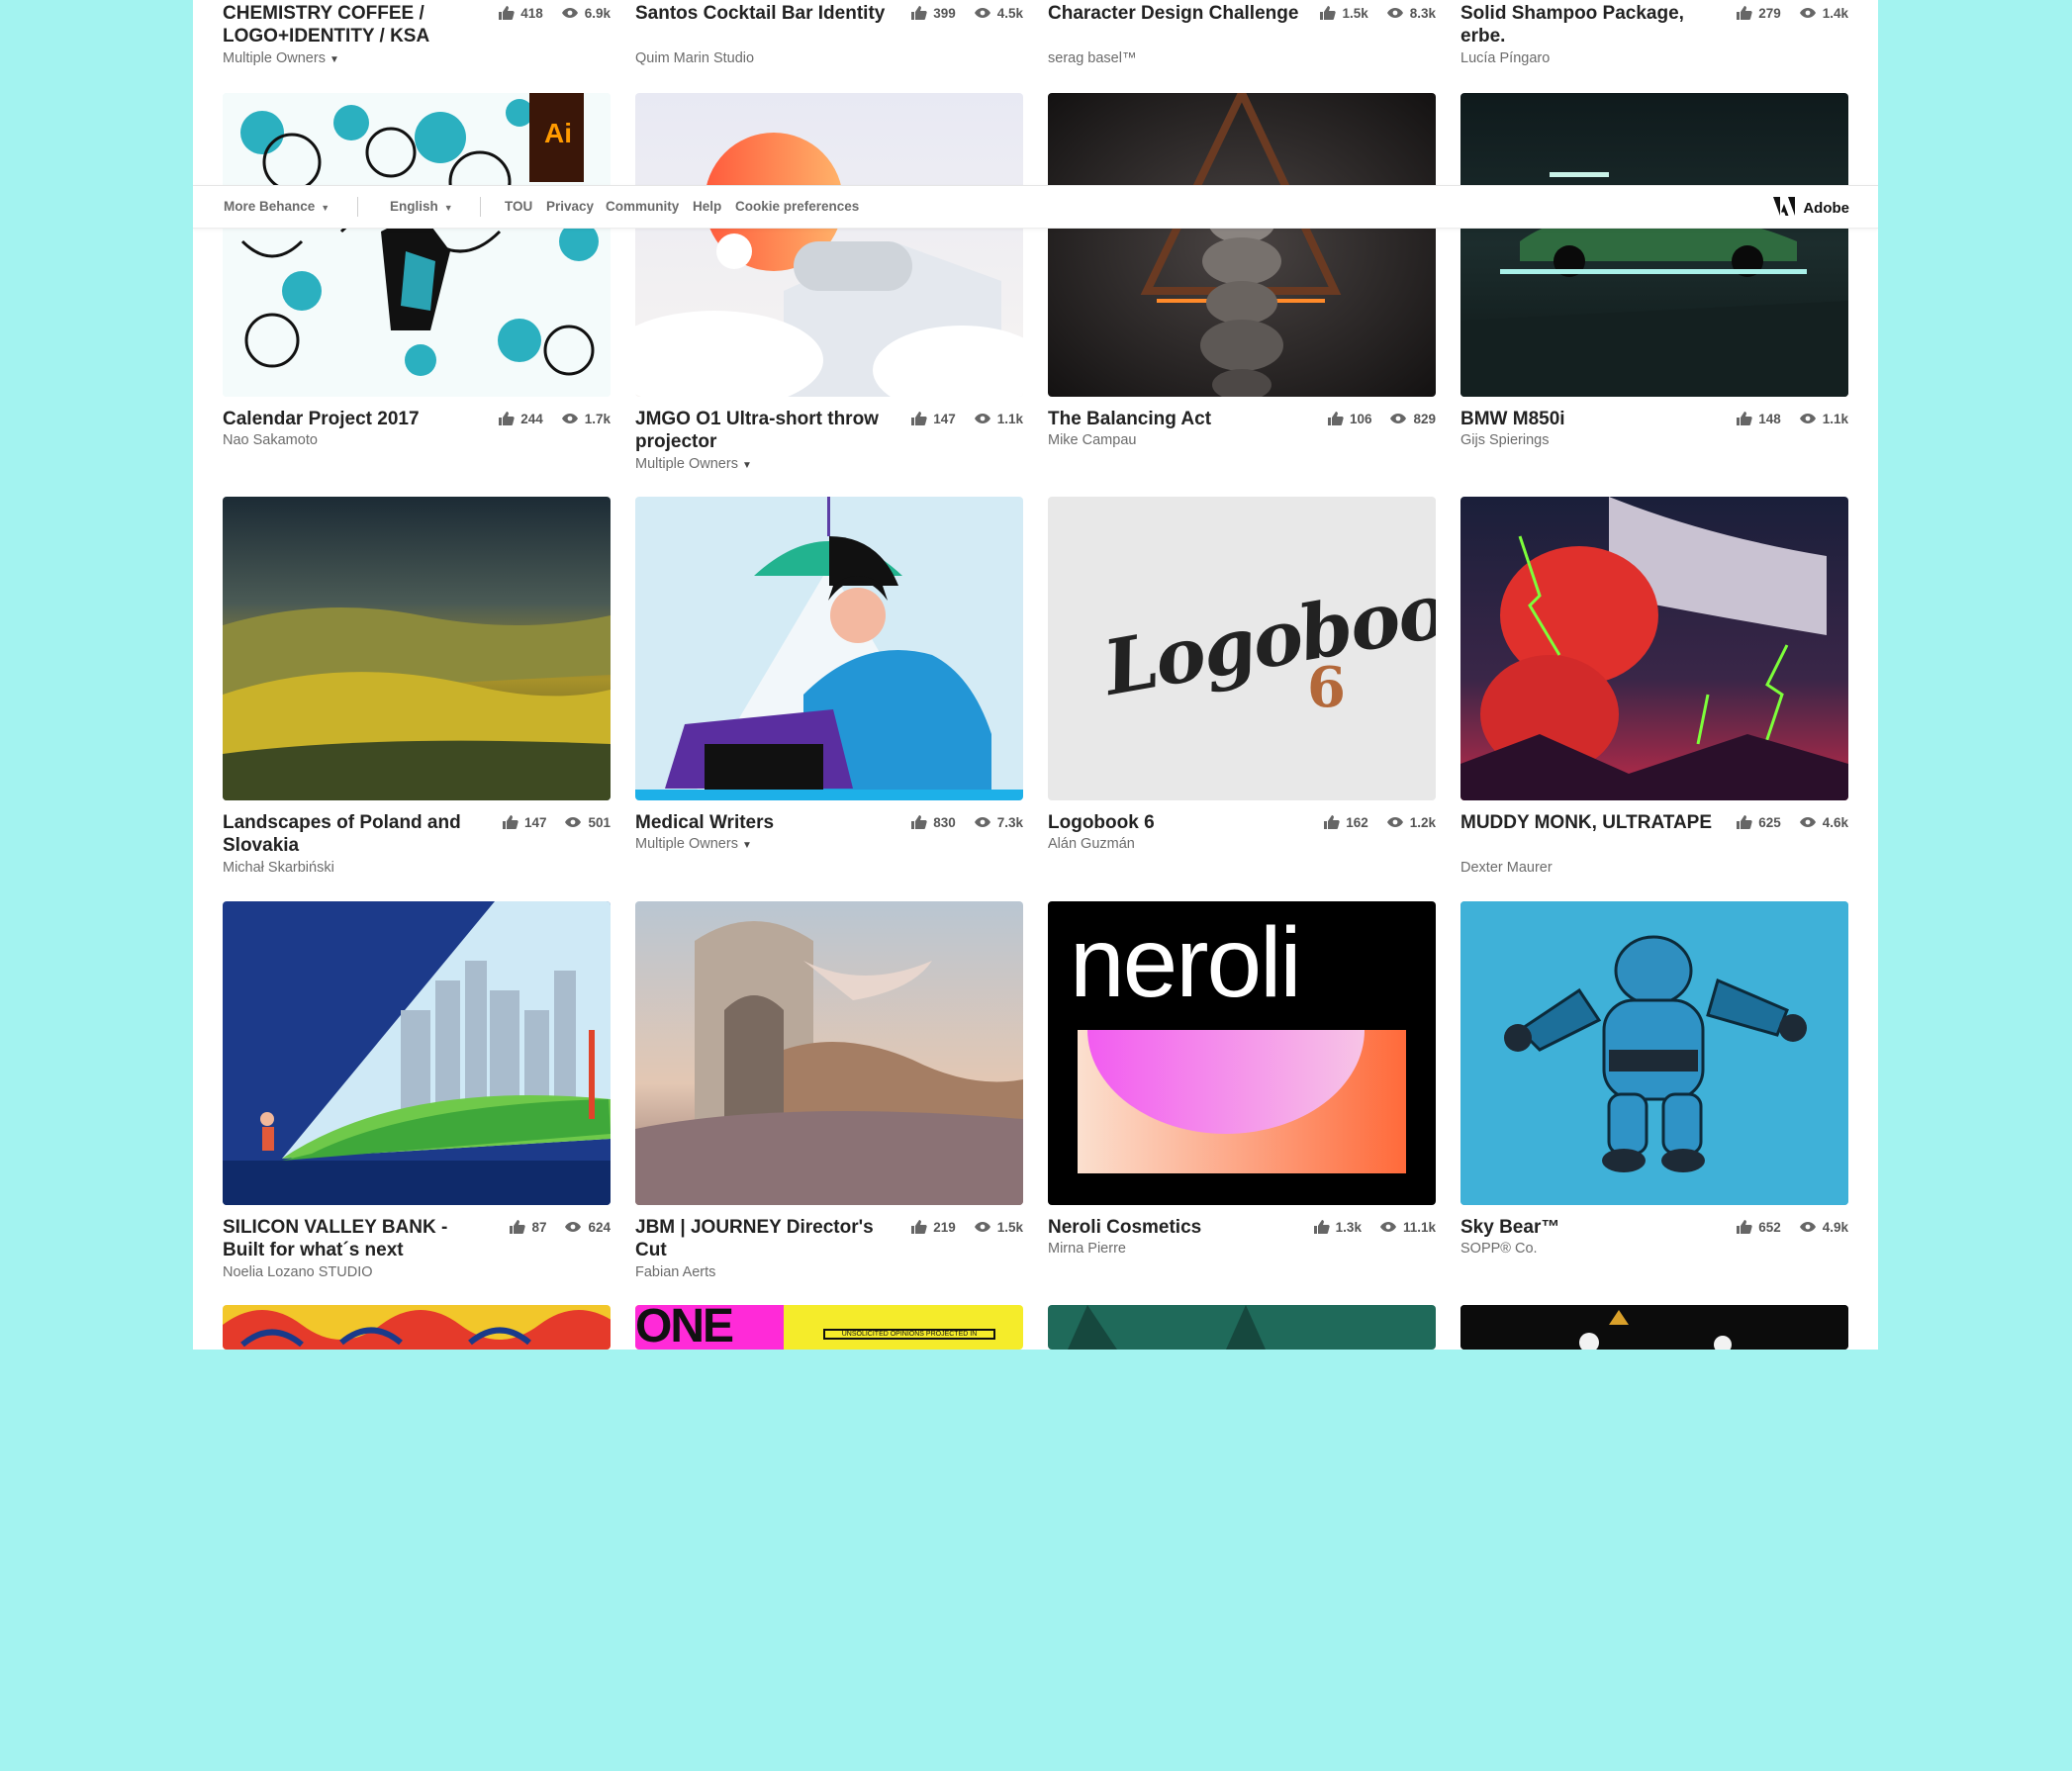 Image resolution: width=2072 pixels, height=1771 pixels. I want to click on project-stats: 244 1.7k, so click(554, 418).